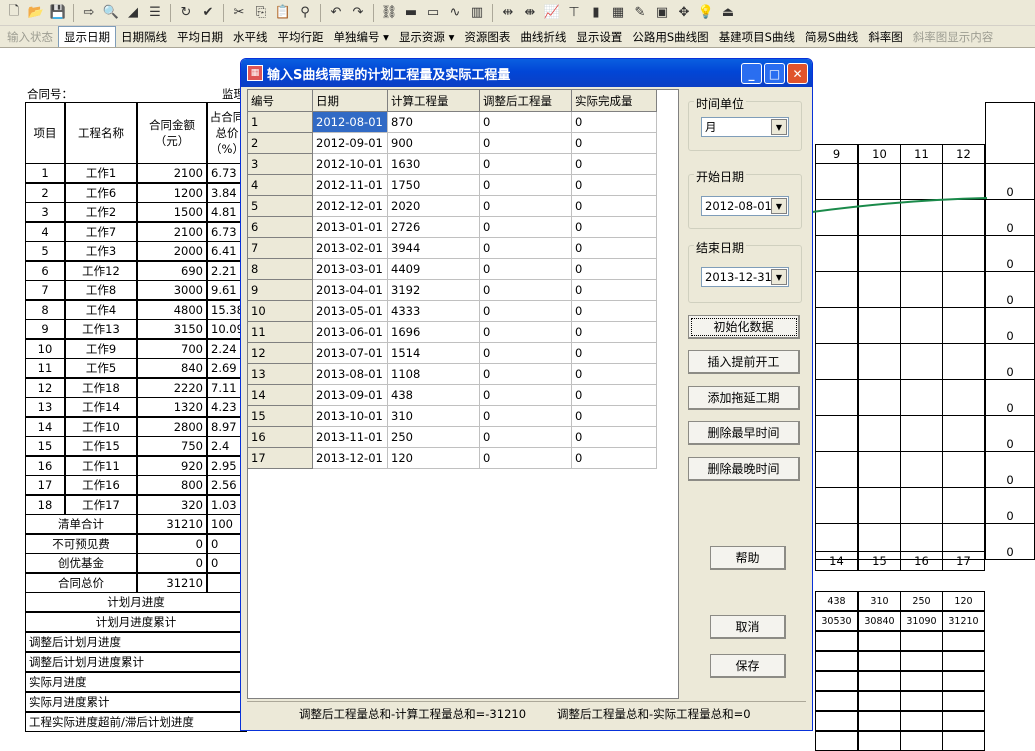 The width and height of the screenshot is (1035, 751). What do you see at coordinates (599, 37) in the screenshot?
I see `view-toolbar-item: 显示设置` at bounding box center [599, 37].